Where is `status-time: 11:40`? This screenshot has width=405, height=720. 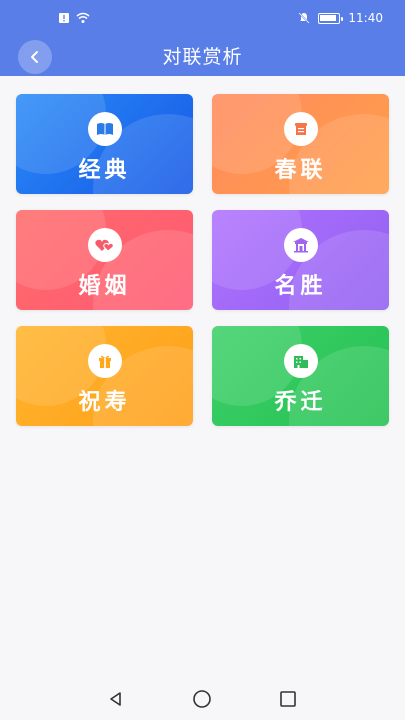 status-time: 11:40 is located at coordinates (365, 18).